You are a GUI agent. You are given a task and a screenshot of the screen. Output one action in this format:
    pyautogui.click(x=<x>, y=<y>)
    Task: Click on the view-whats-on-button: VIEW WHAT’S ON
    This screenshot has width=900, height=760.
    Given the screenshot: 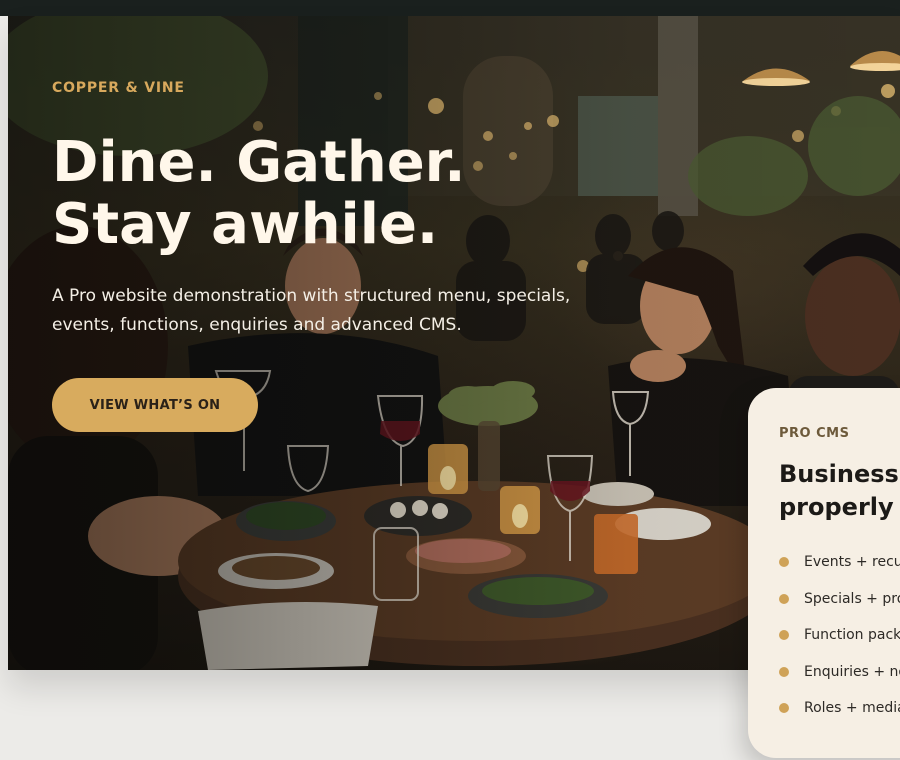 What is the action you would take?
    pyautogui.click(x=155, y=405)
    